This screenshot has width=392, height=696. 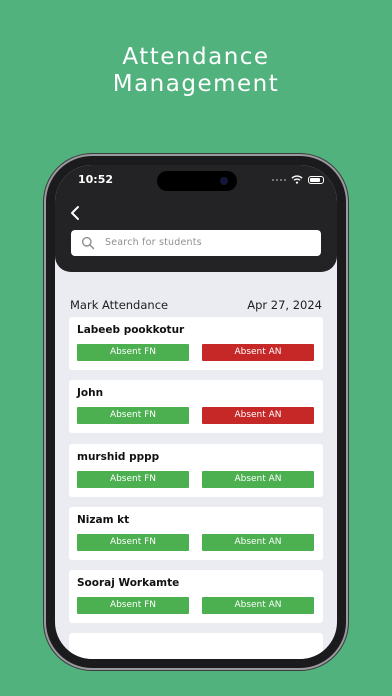 What do you see at coordinates (196, 305) in the screenshot?
I see `attendance-header: Mark Attendance Apr 27, 2024` at bounding box center [196, 305].